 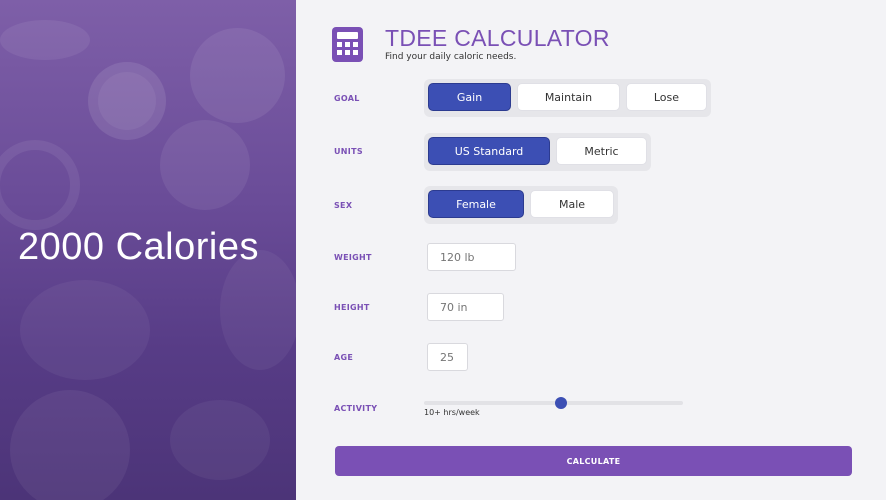 I want to click on age-label: AGE, so click(x=344, y=357).